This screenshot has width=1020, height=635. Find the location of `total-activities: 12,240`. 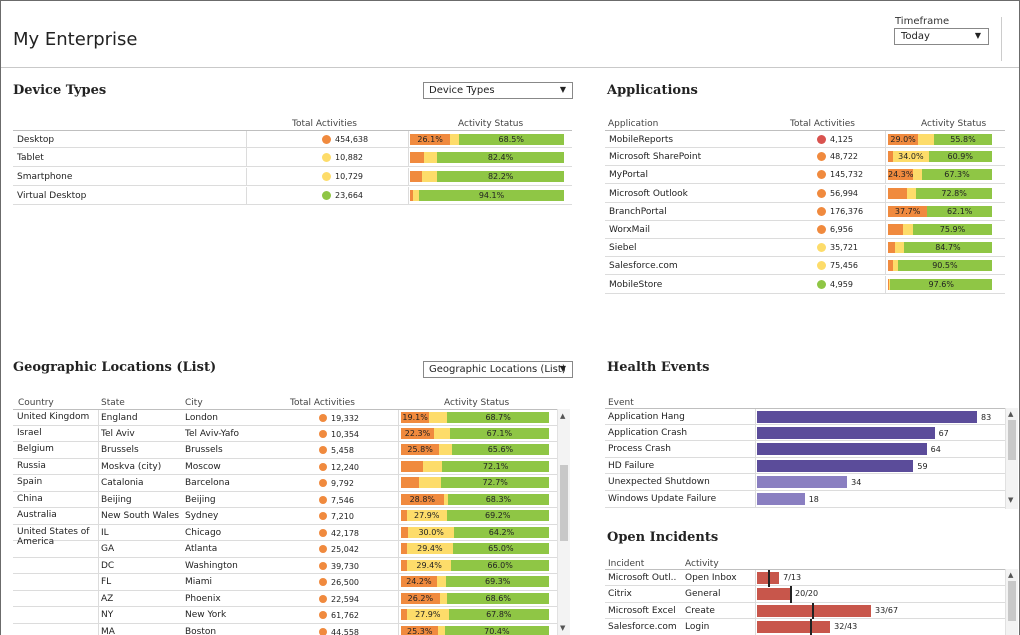

total-activities: 12,240 is located at coordinates (345, 467).